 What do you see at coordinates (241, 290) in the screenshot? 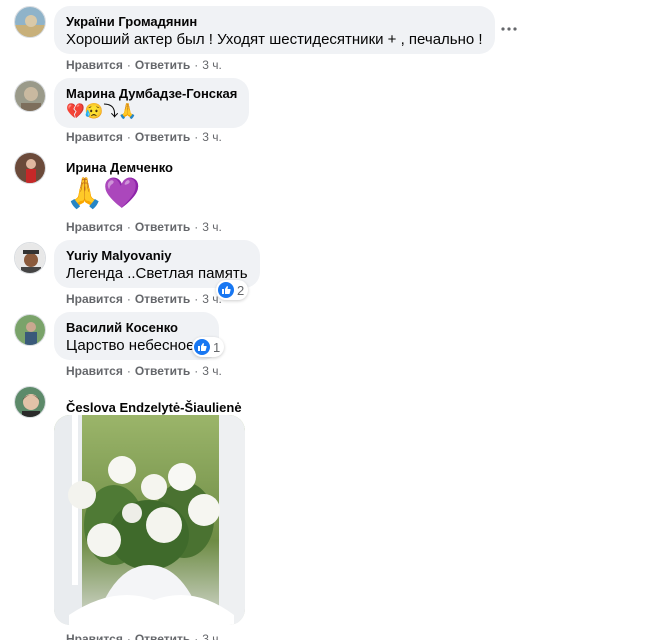
I see `reaction-count-label: 2` at bounding box center [241, 290].